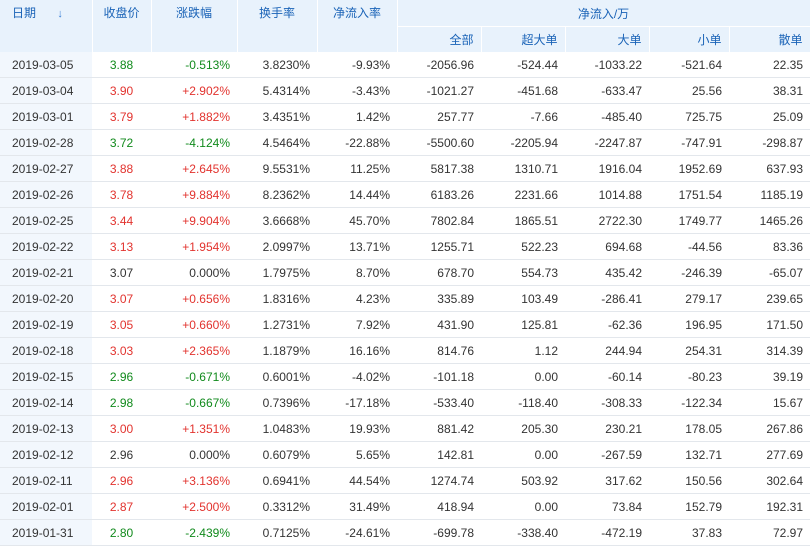  What do you see at coordinates (769, 168) in the screenshot?
I see `retail-cell: 637.93` at bounding box center [769, 168].